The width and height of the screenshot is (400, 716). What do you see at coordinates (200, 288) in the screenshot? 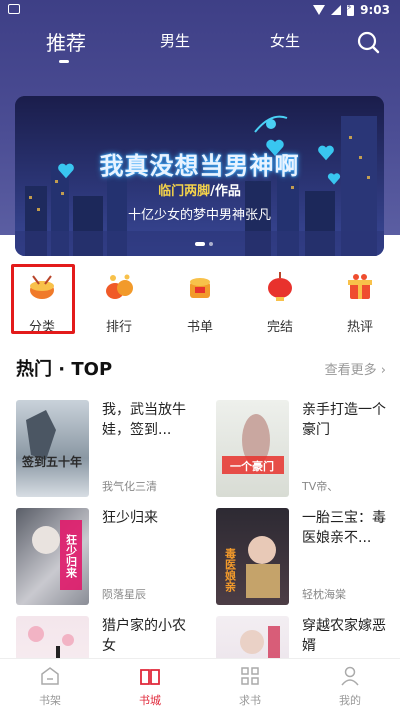
I see `drum-list-icon` at bounding box center [200, 288].